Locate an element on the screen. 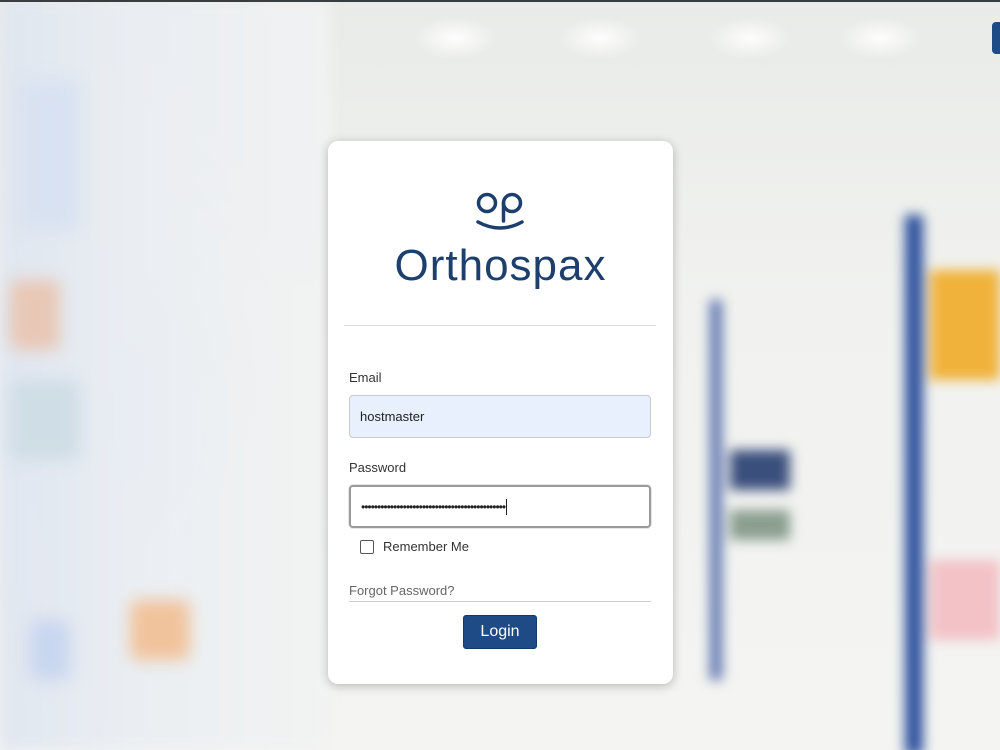 The image size is (1000, 750). corner-button is located at coordinates (996, 38).